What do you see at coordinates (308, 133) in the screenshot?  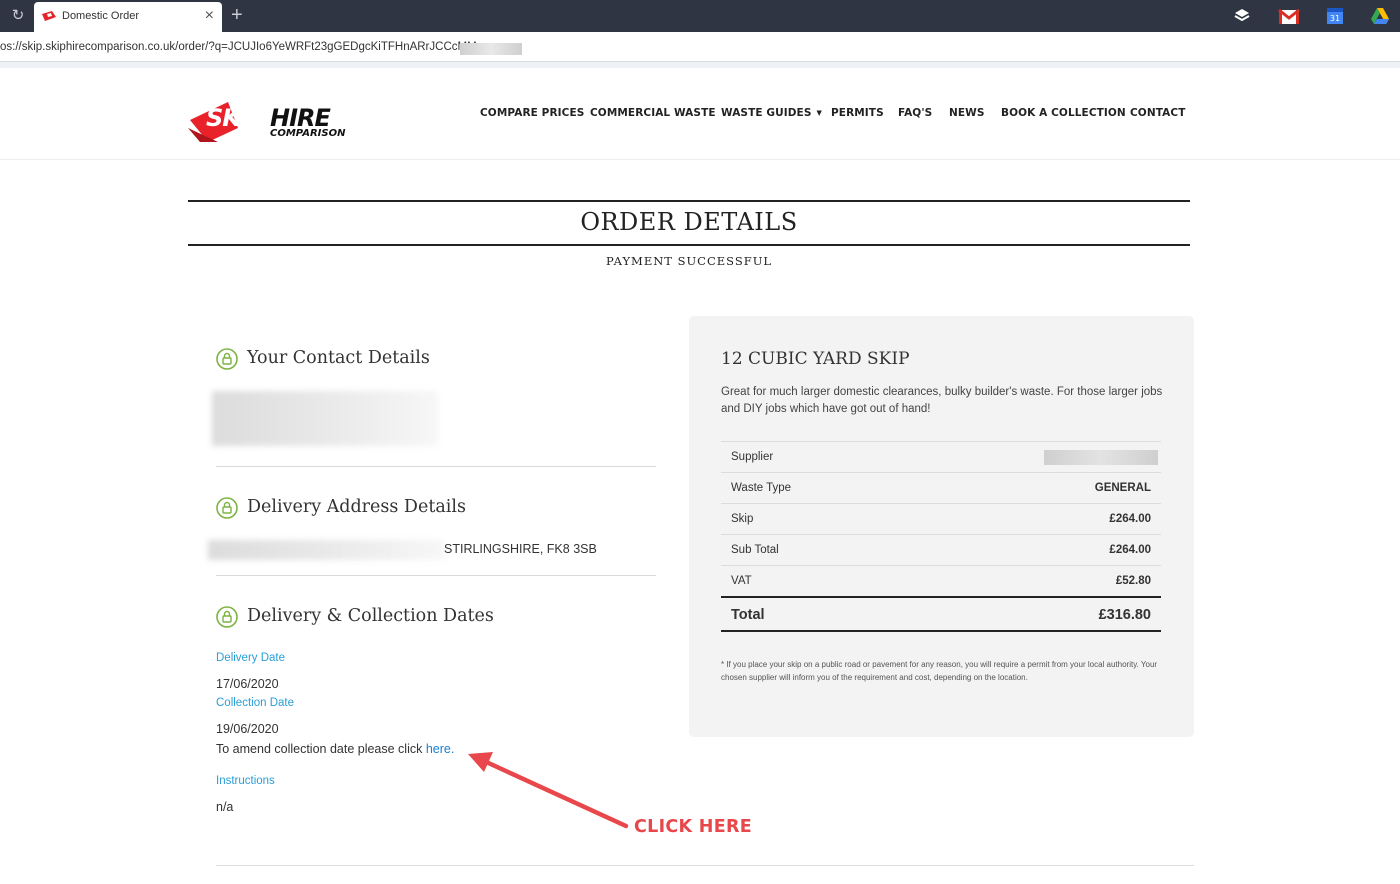 I see `svg-text: COMPARISON` at bounding box center [308, 133].